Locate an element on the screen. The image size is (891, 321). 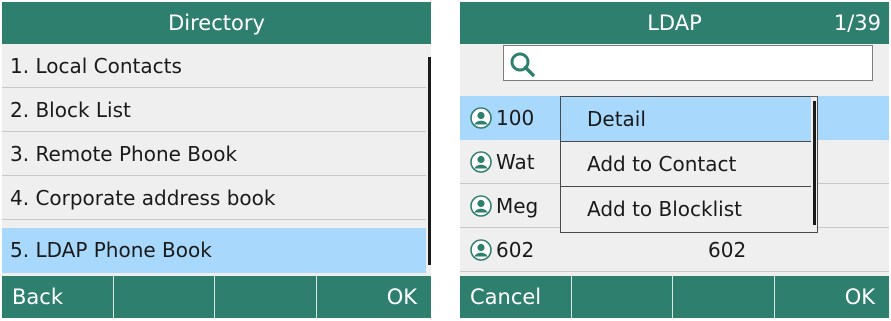
list-item-label: 2. Block List is located at coordinates (70, 110).